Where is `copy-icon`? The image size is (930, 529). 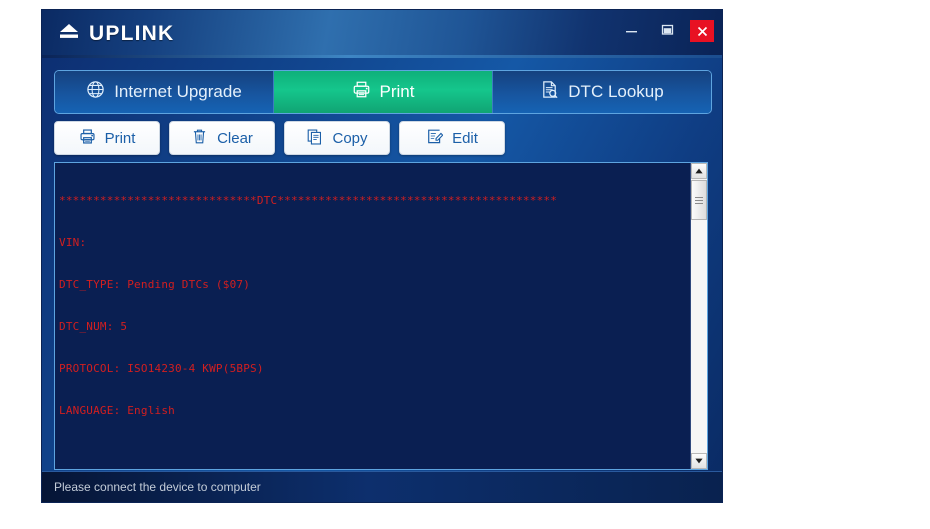 copy-icon is located at coordinates (314, 138).